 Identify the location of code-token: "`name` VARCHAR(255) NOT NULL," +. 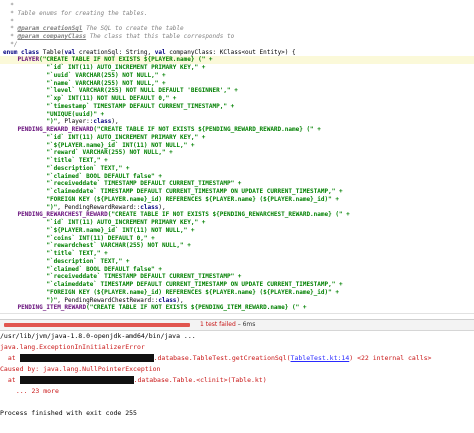
(106, 83).